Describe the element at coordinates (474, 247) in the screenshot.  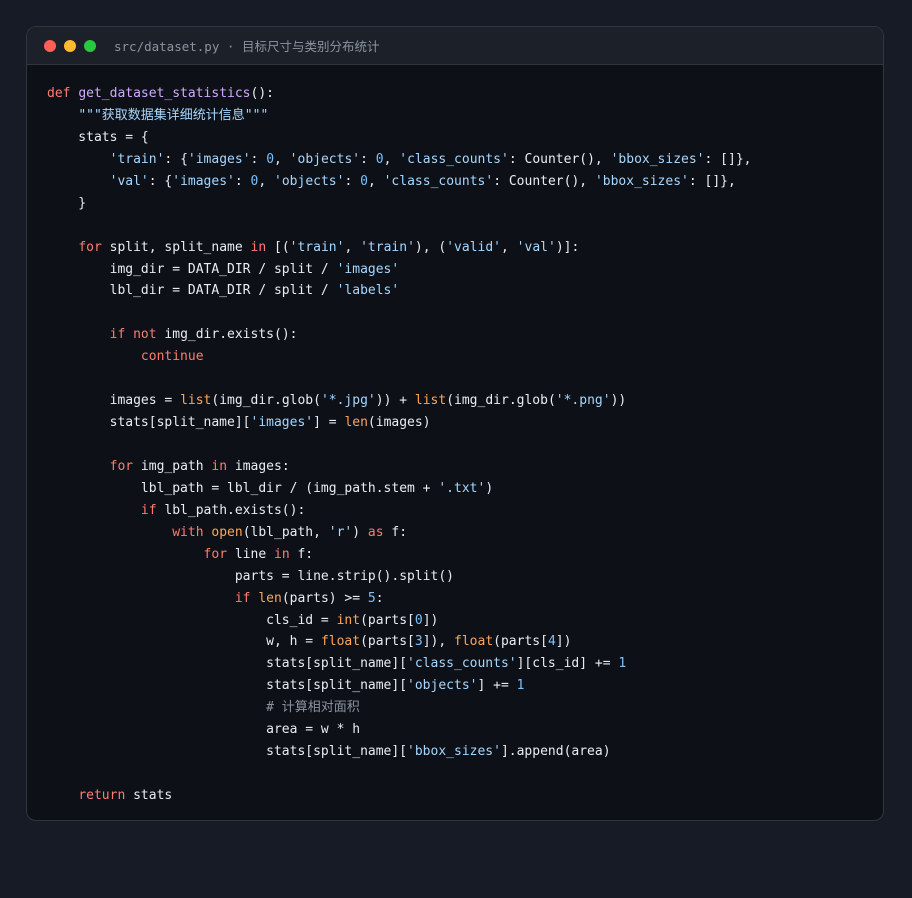
I see `string-token: 'valid'` at that location.